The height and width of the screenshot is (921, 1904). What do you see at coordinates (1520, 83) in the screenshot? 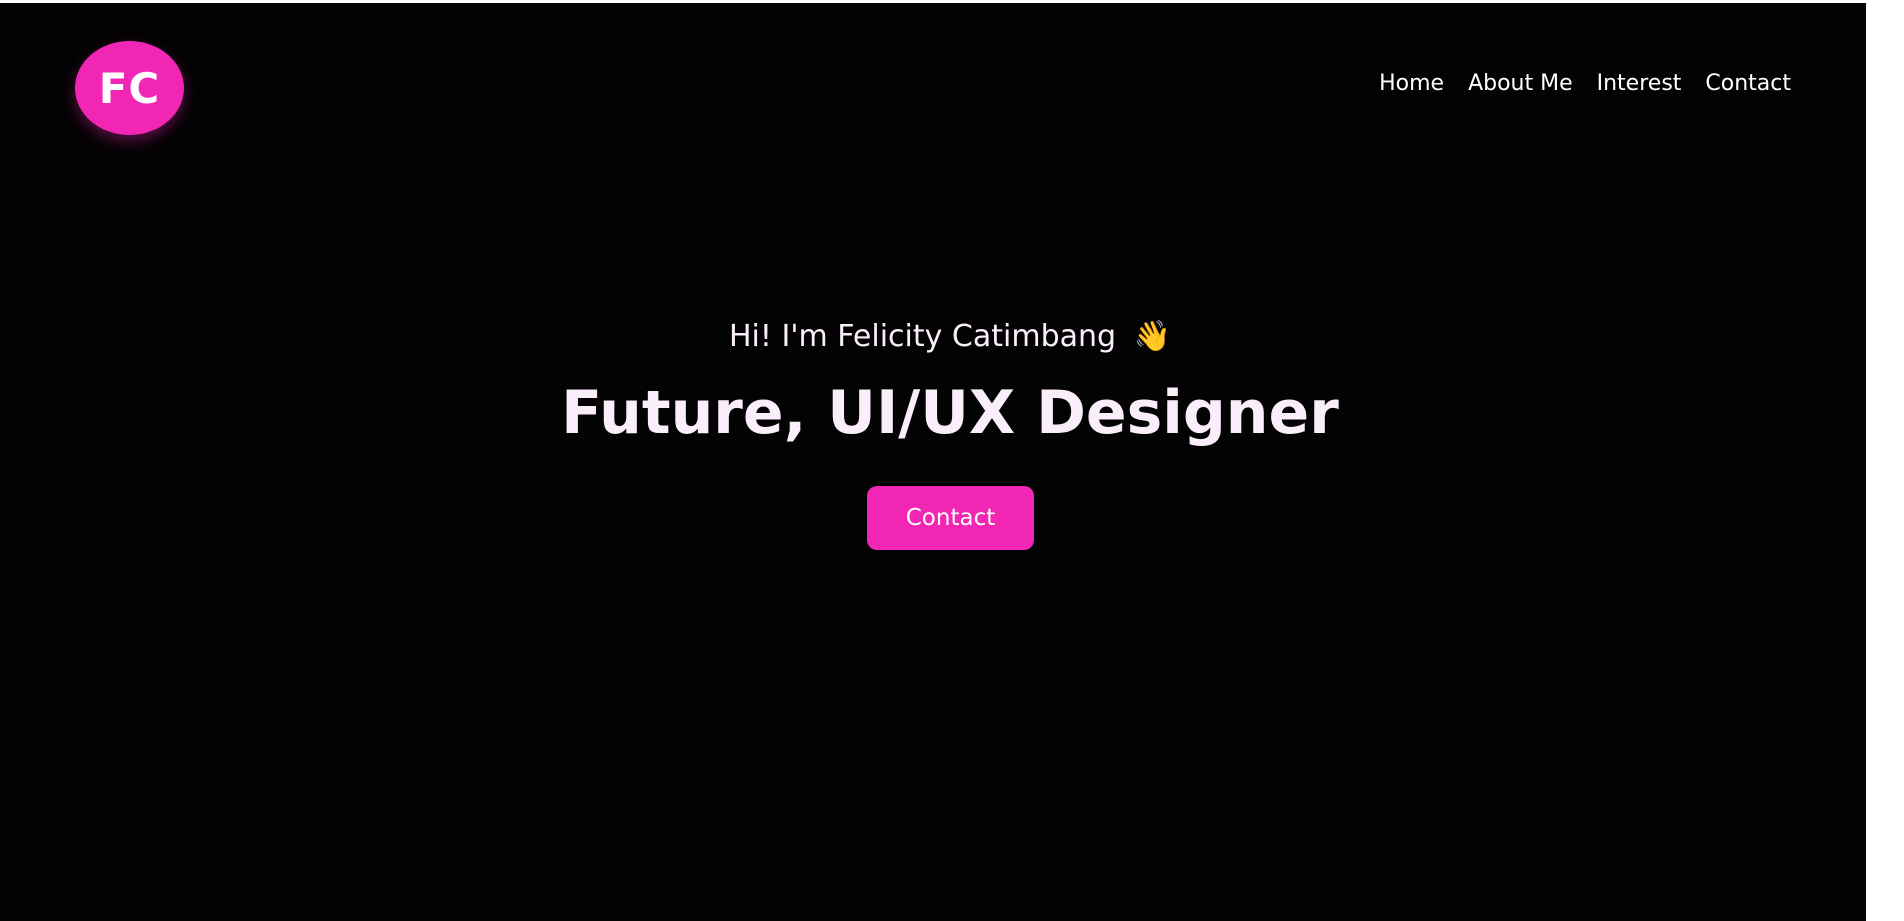
I see `nav-about-me-link: About Me` at bounding box center [1520, 83].